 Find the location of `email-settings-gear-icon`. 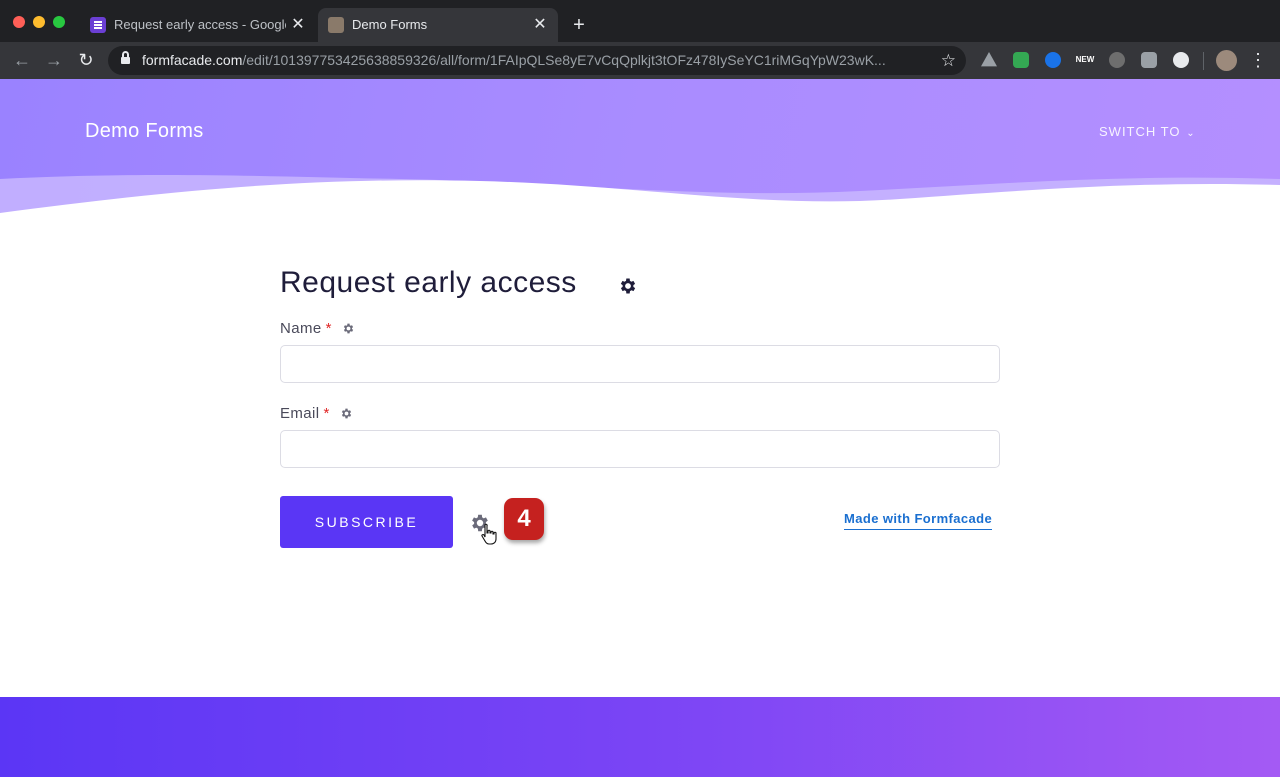

email-settings-gear-icon is located at coordinates (346, 413).